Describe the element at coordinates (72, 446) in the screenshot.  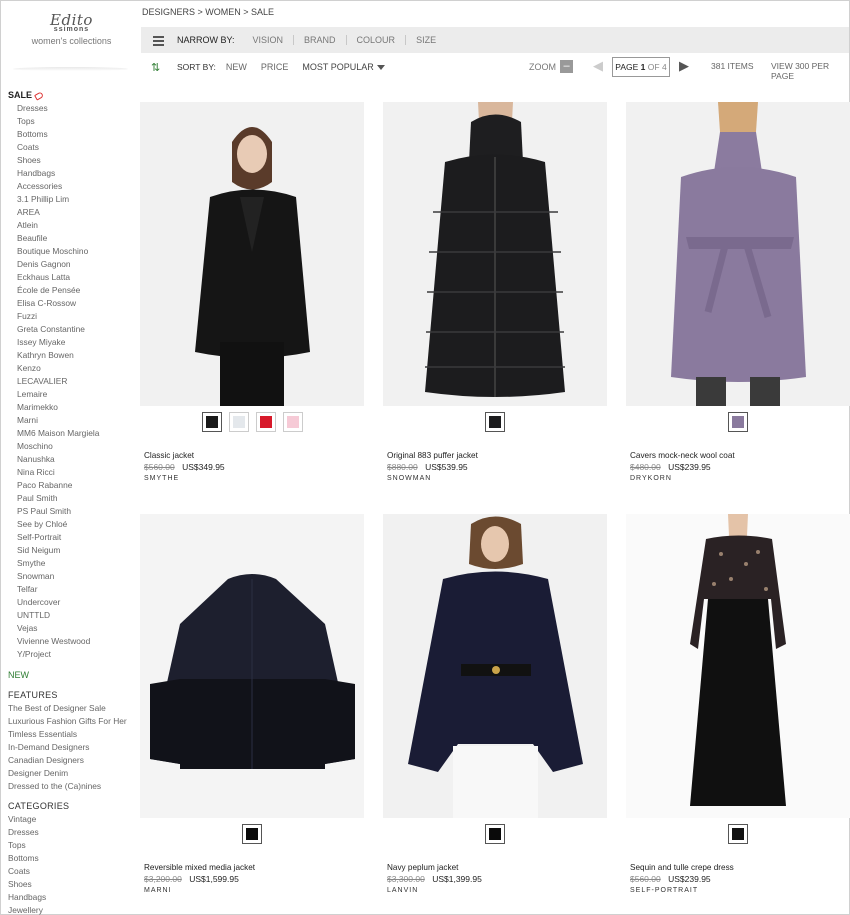
I see `sale-item: Moschino` at that location.